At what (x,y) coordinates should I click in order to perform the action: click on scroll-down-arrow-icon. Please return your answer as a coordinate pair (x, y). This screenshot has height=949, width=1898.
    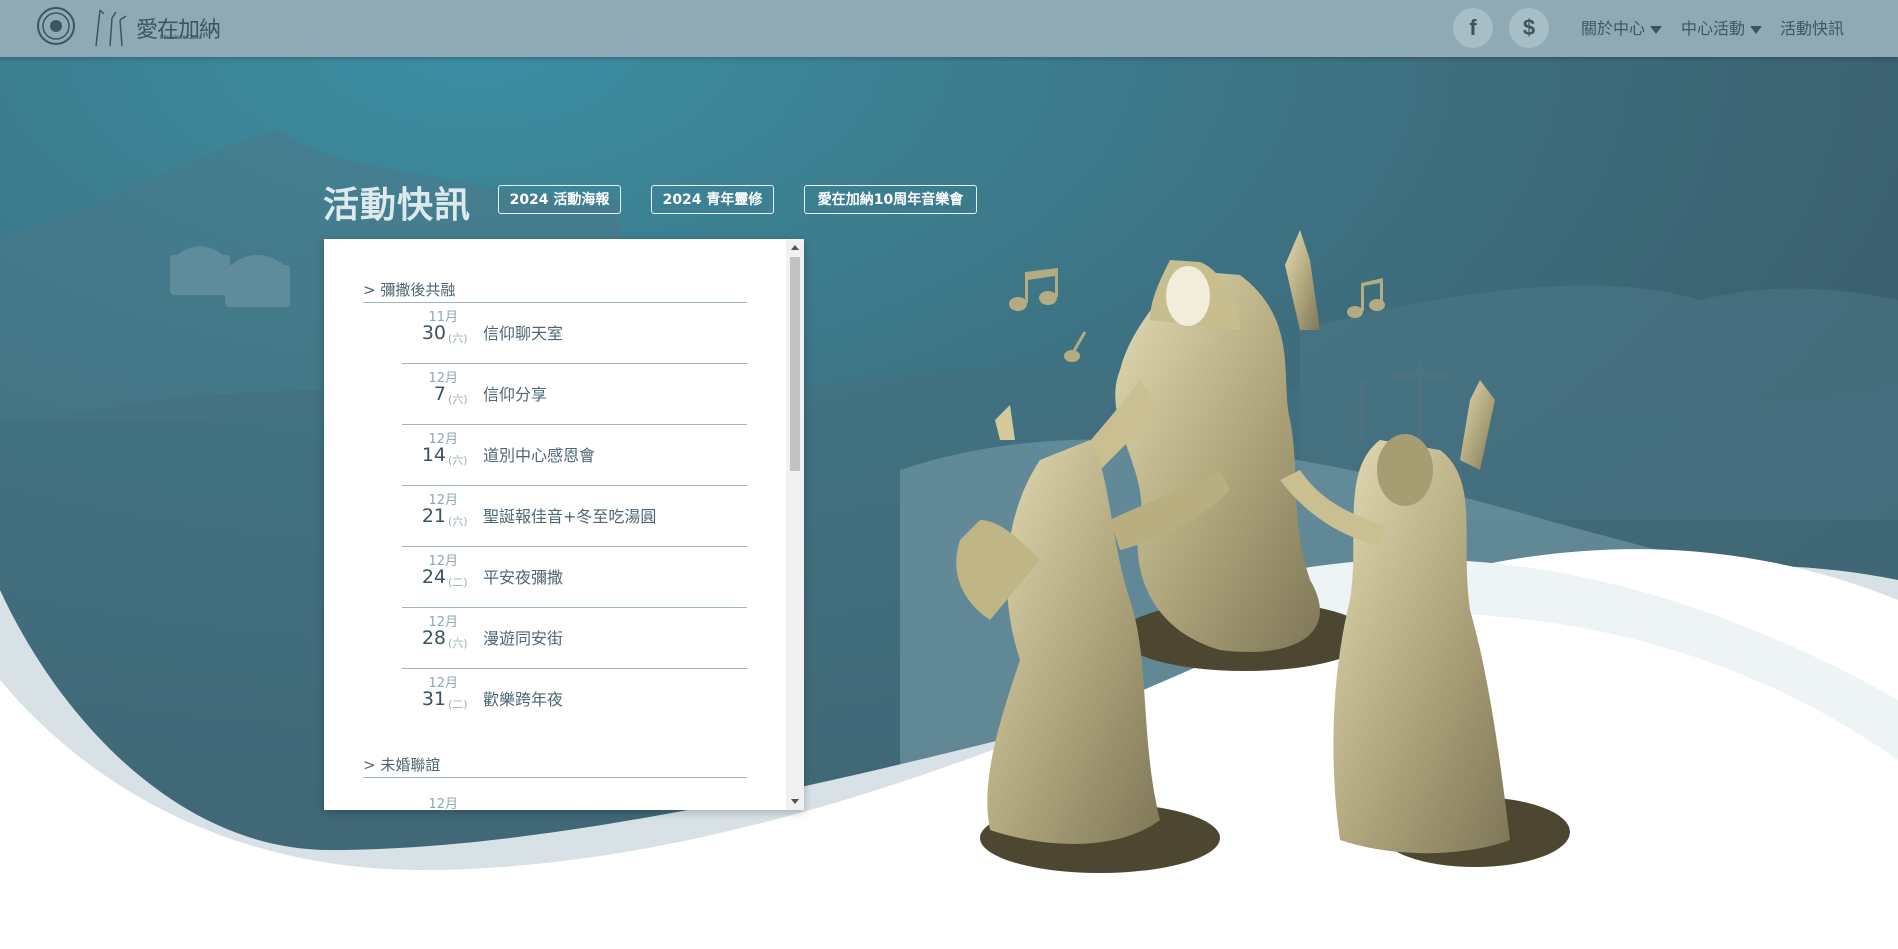
    Looking at the image, I should click on (795, 801).